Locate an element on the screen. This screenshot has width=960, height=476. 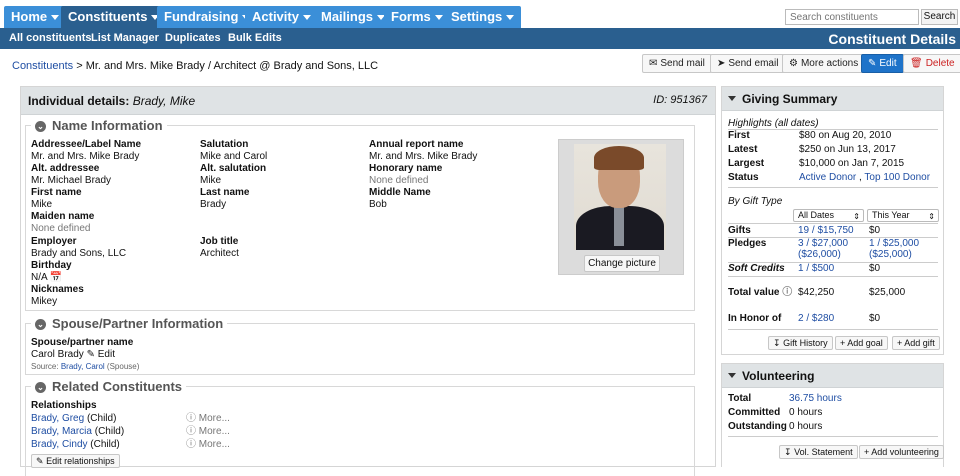
trash-icon: 🗑 is located at coordinates (916, 63).